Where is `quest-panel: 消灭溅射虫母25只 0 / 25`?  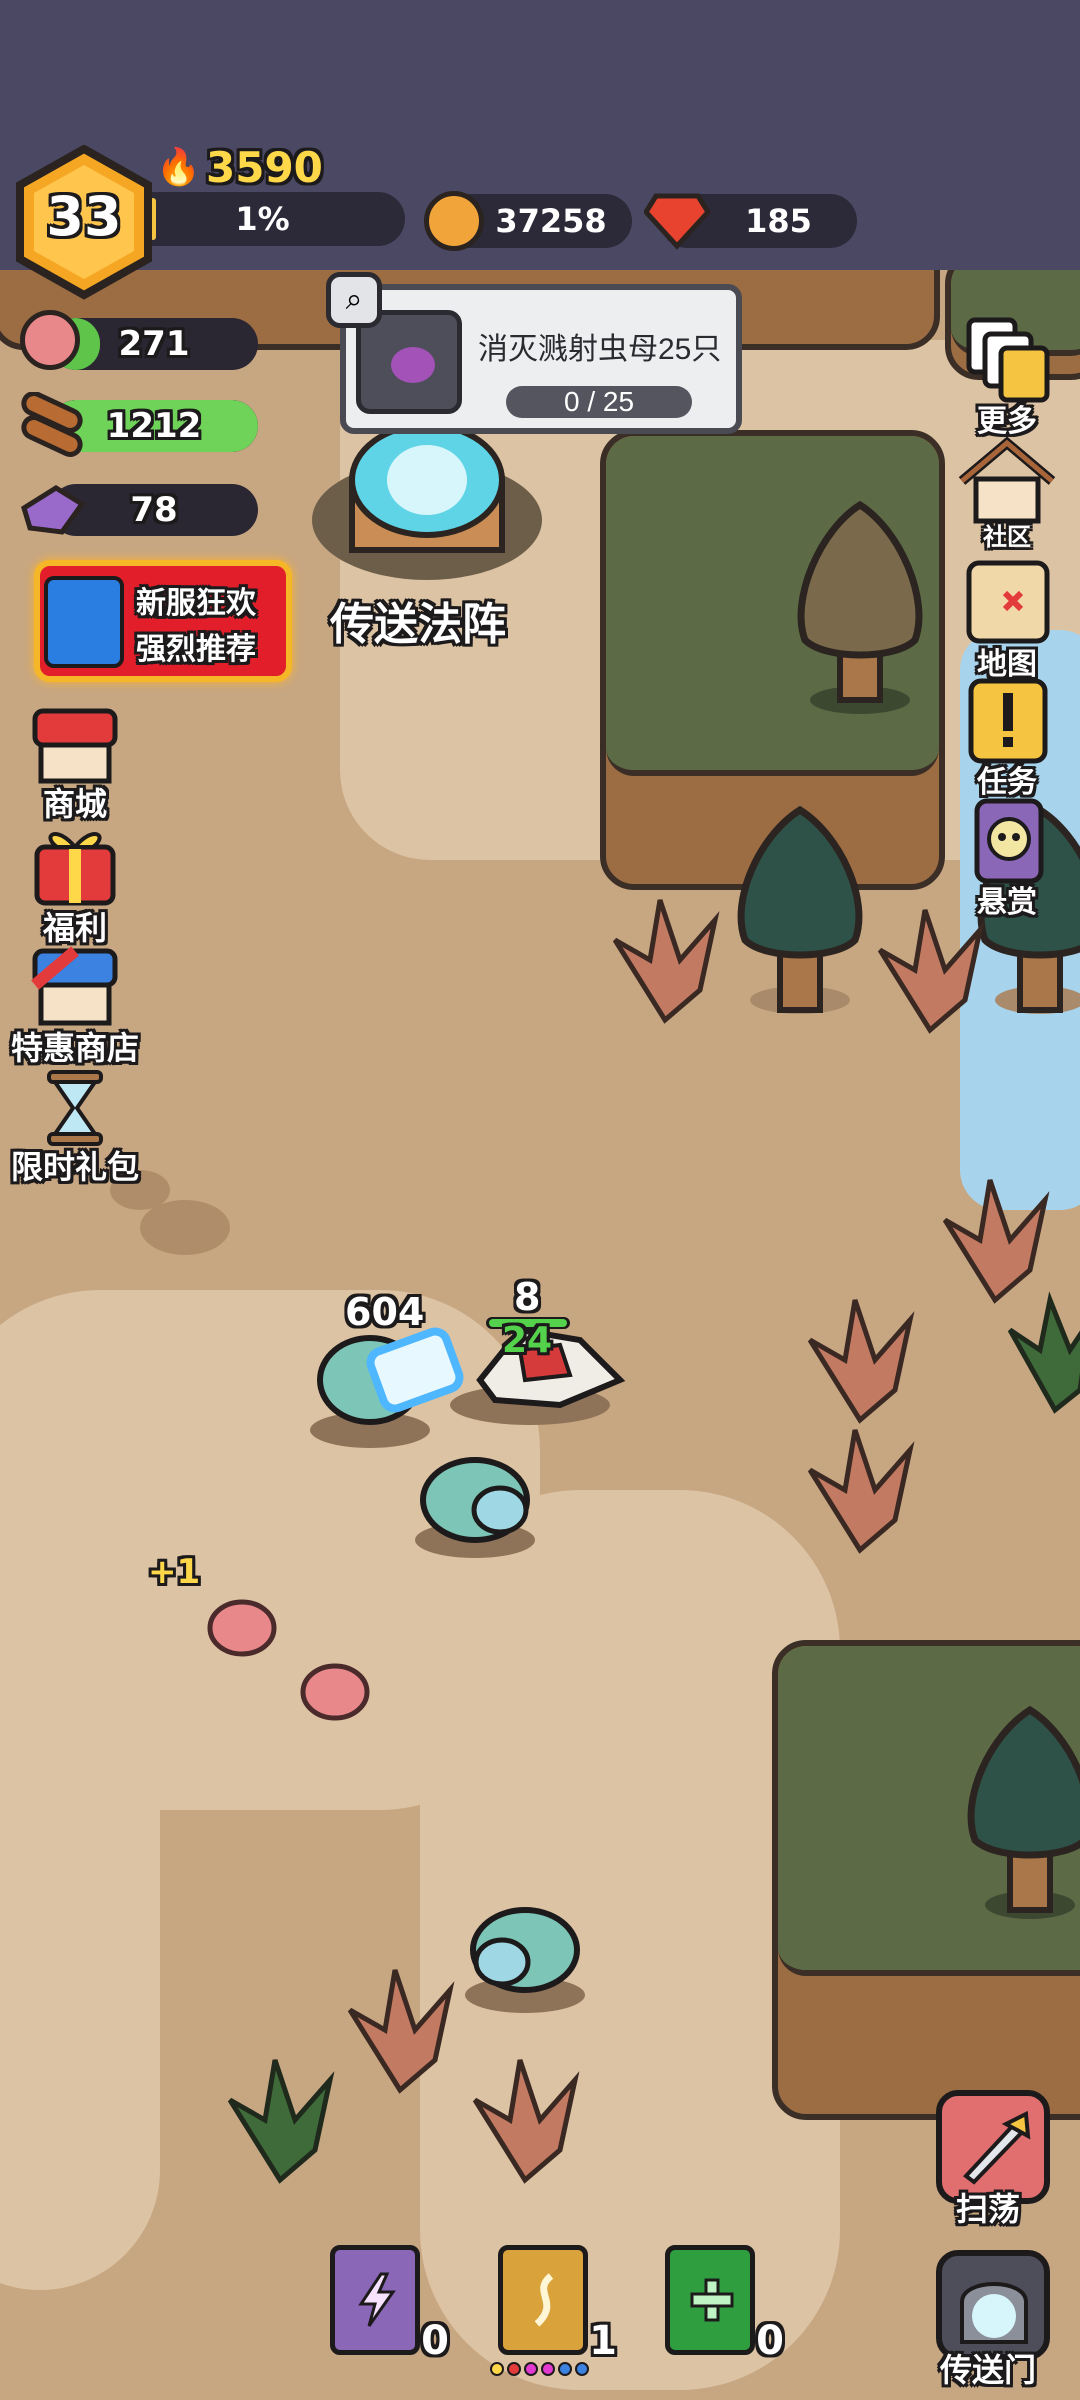 quest-panel: 消灭溅射虫母25只 0 / 25 is located at coordinates (541, 359).